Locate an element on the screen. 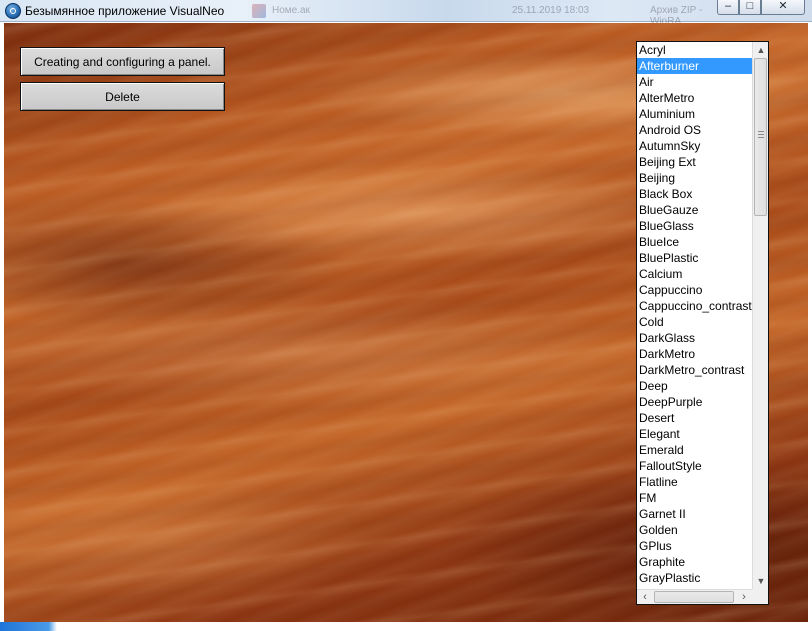  list-item: Elegant is located at coordinates (694, 434).